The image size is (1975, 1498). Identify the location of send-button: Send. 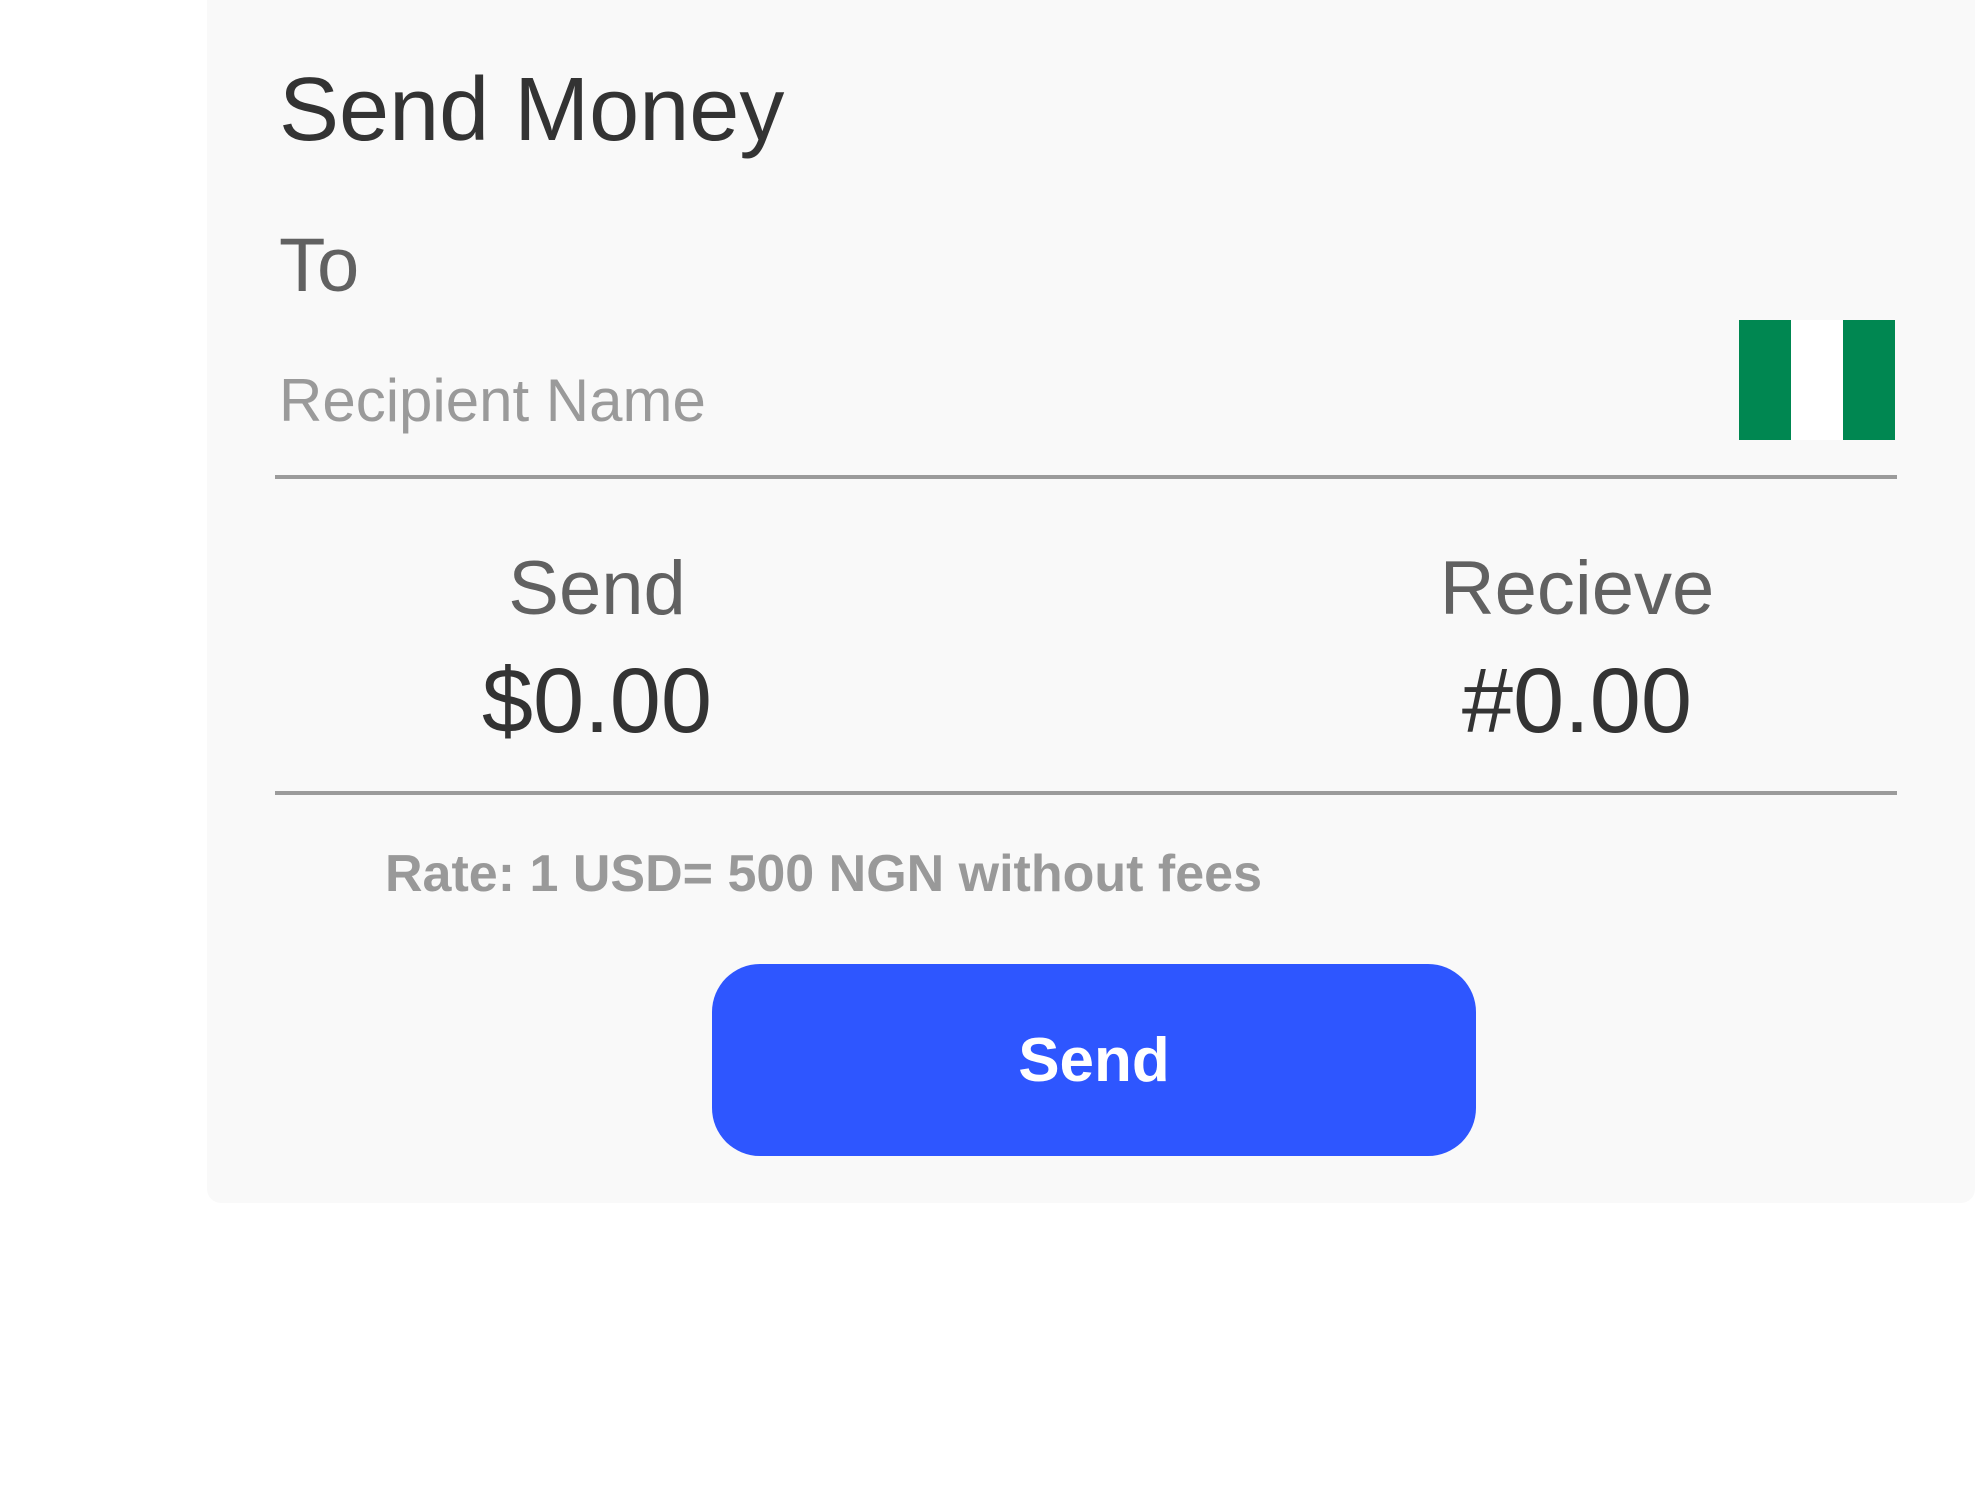
(1094, 1060).